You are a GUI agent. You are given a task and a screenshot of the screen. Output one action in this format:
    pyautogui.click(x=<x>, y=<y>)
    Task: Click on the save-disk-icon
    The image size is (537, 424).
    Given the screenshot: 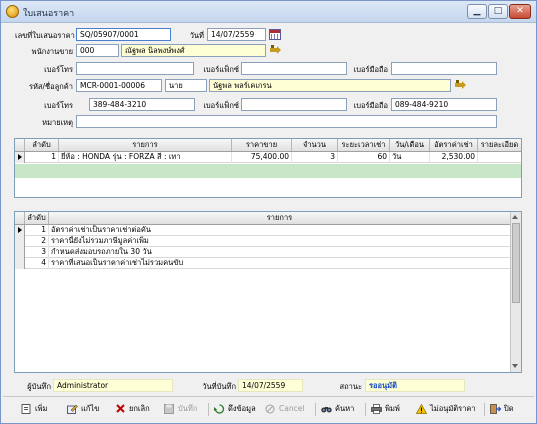 What is the action you would take?
    pyautogui.click(x=169, y=409)
    